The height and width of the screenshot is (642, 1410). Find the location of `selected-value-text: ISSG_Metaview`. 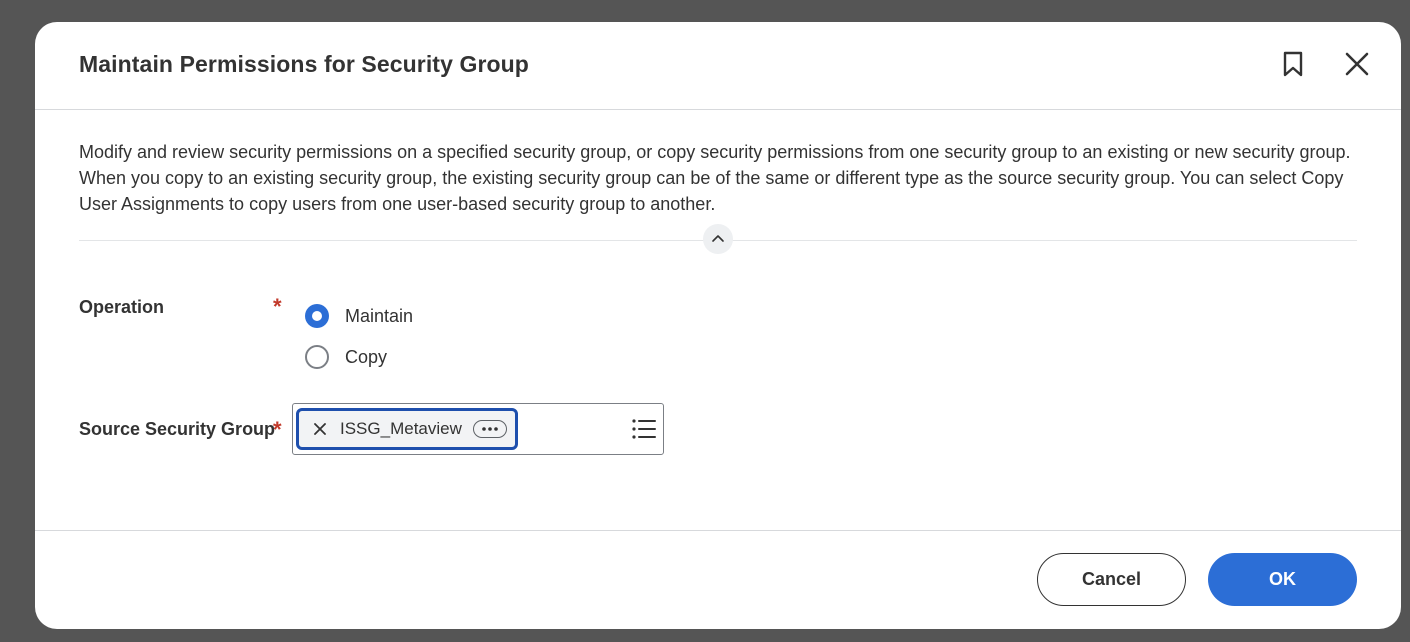

selected-value-text: ISSG_Metaview is located at coordinates (401, 428).